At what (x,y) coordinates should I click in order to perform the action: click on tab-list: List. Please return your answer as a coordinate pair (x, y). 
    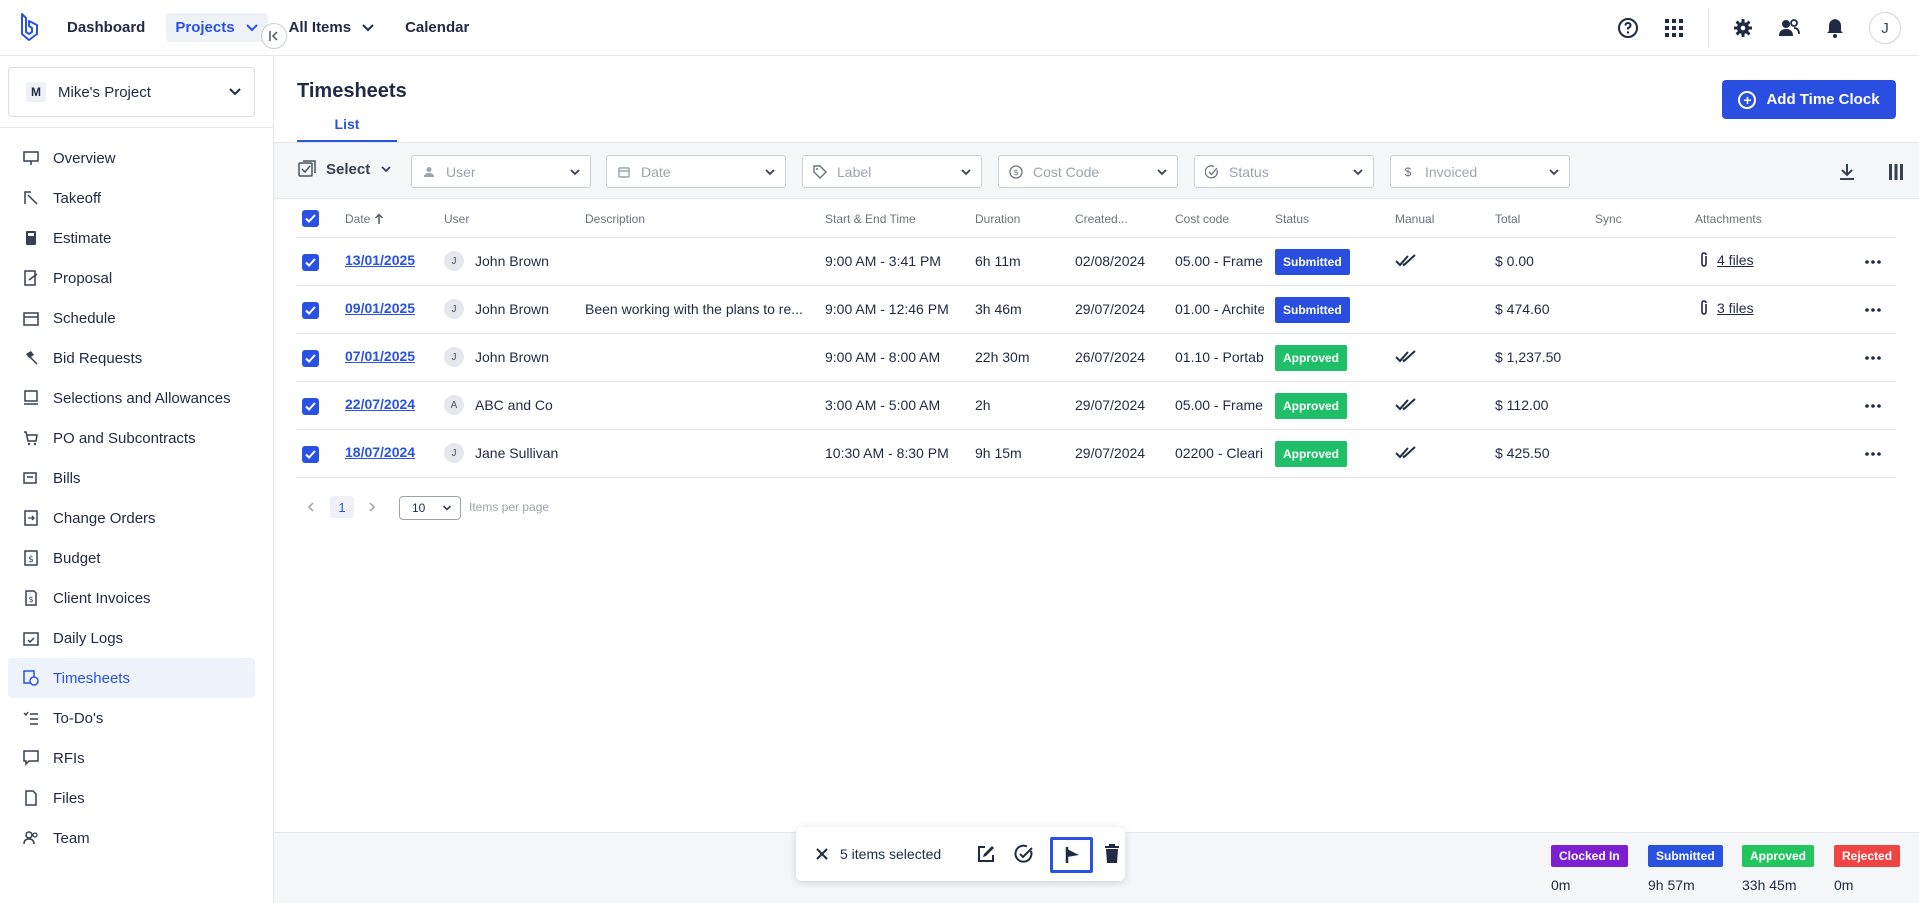
    Looking at the image, I should click on (347, 127).